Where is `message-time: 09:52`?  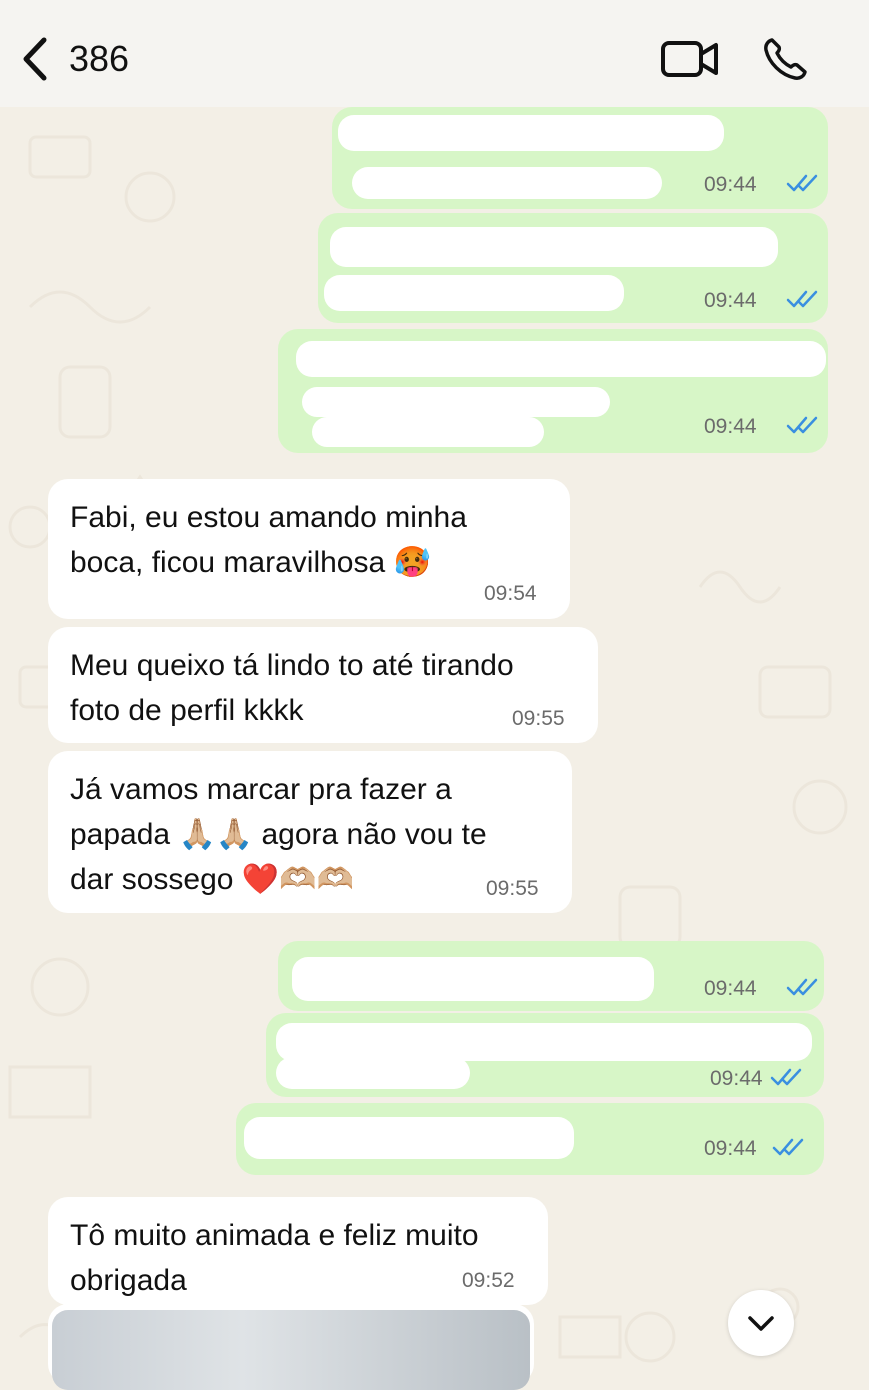 message-time: 09:52 is located at coordinates (488, 1280).